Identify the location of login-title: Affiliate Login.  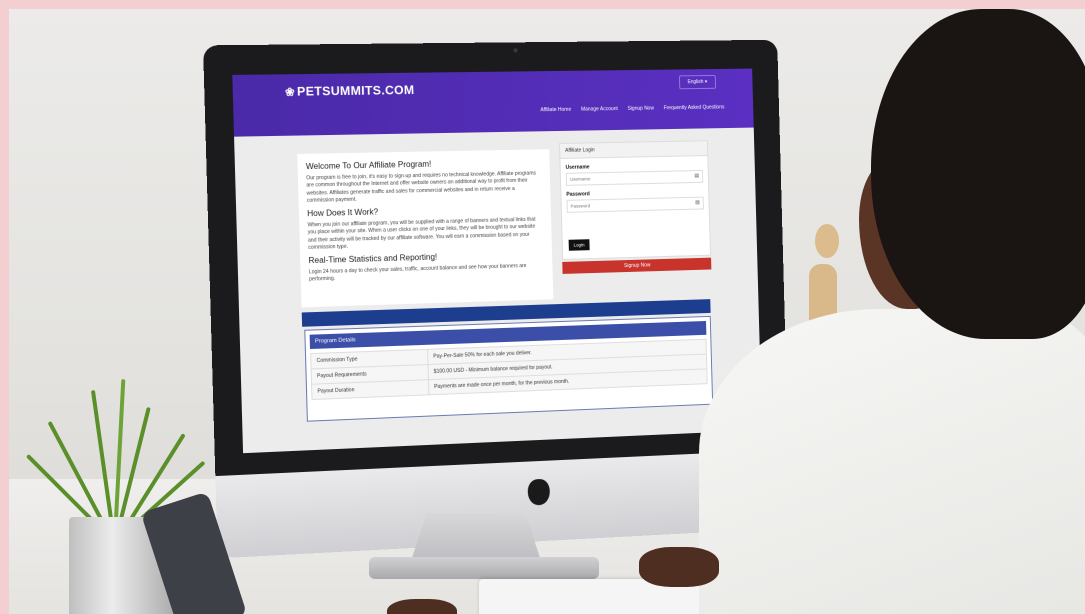
(633, 150).